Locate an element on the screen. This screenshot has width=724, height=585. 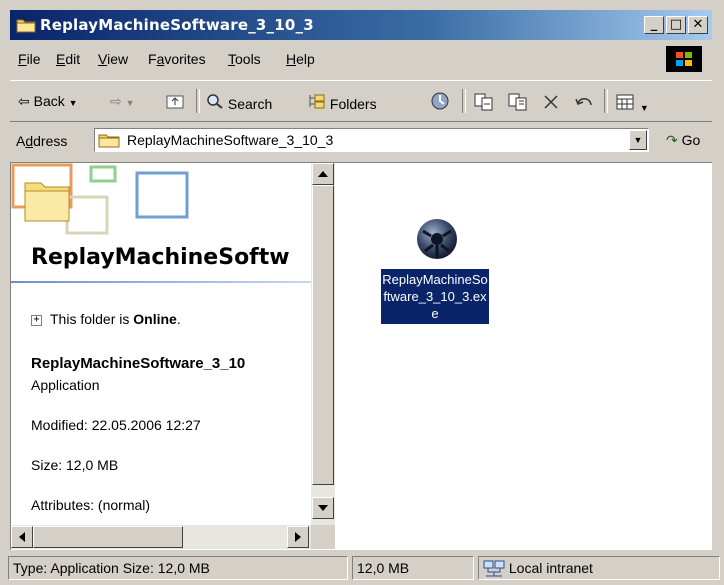
folder-banner-icon is located at coordinates (100, 199).